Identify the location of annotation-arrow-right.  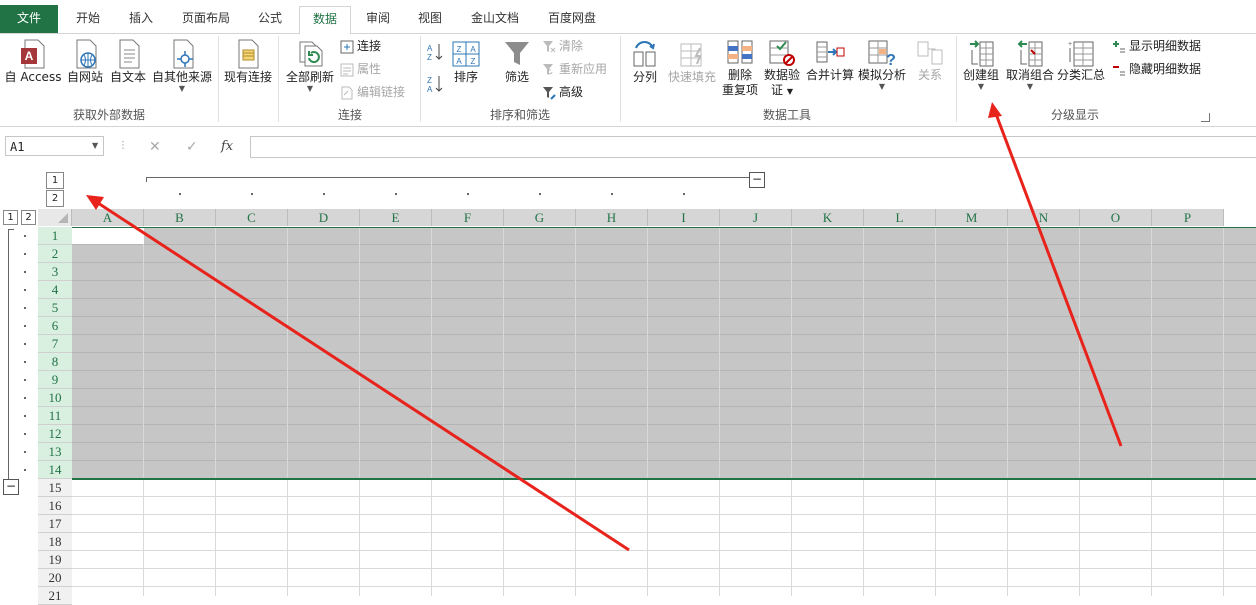
(1058, 280).